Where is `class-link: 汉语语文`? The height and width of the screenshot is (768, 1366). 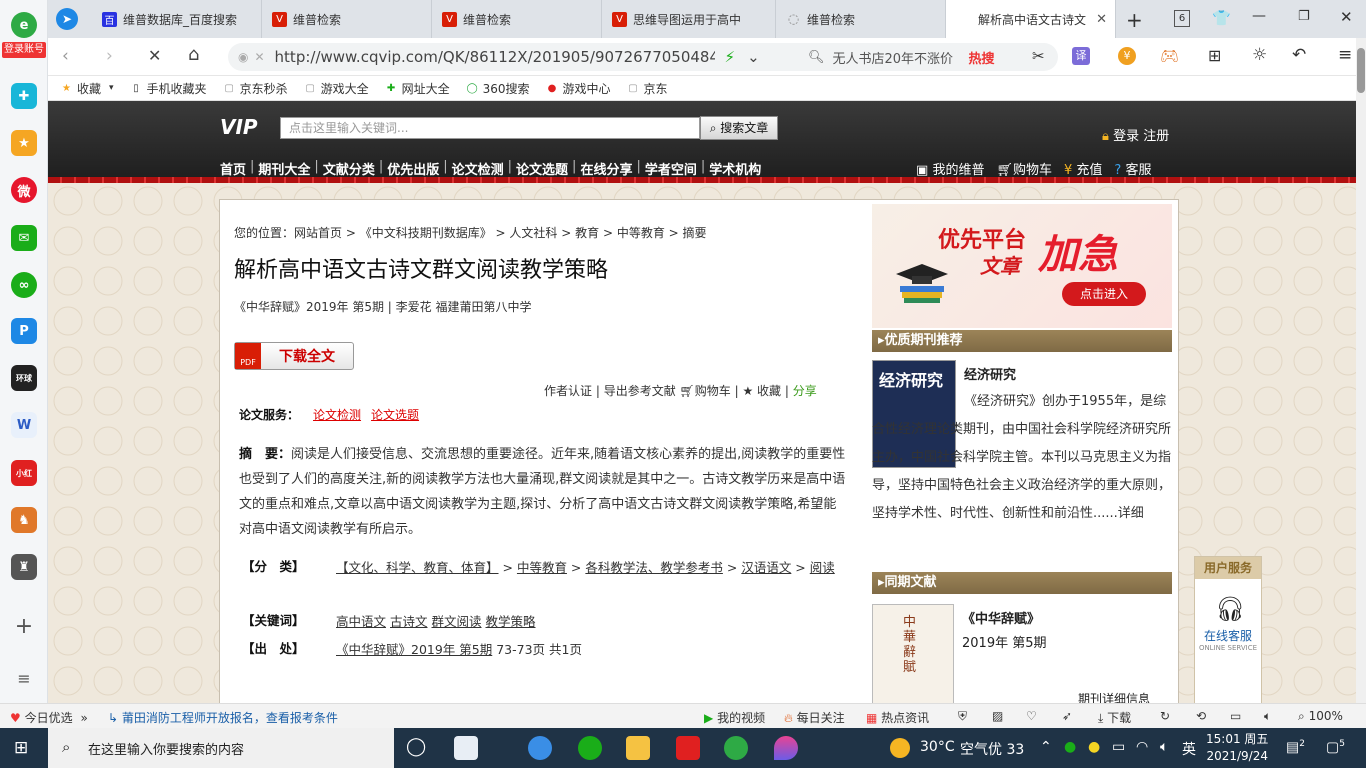
class-link: 汉语语文 is located at coordinates (766, 567).